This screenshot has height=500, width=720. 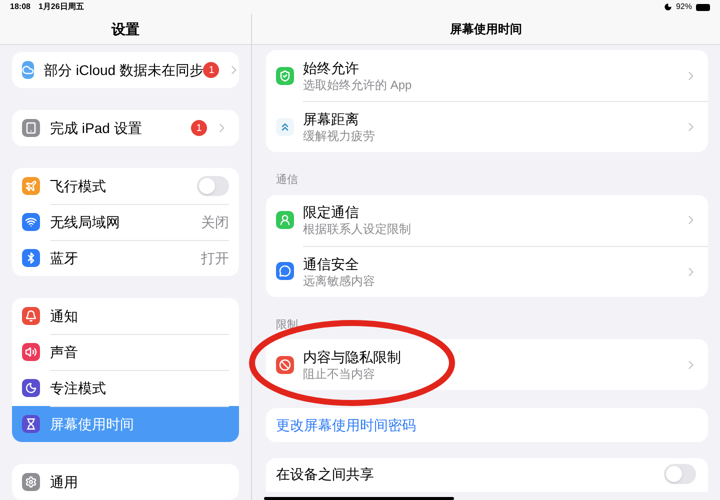 I want to click on row-subtitle: 阻止不当内容, so click(x=339, y=374).